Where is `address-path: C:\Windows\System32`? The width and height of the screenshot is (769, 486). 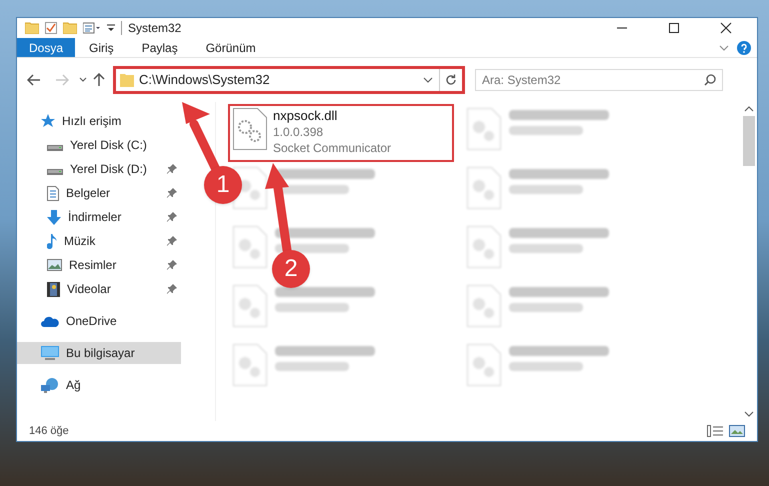
address-path: C:\Windows\System32 is located at coordinates (205, 80).